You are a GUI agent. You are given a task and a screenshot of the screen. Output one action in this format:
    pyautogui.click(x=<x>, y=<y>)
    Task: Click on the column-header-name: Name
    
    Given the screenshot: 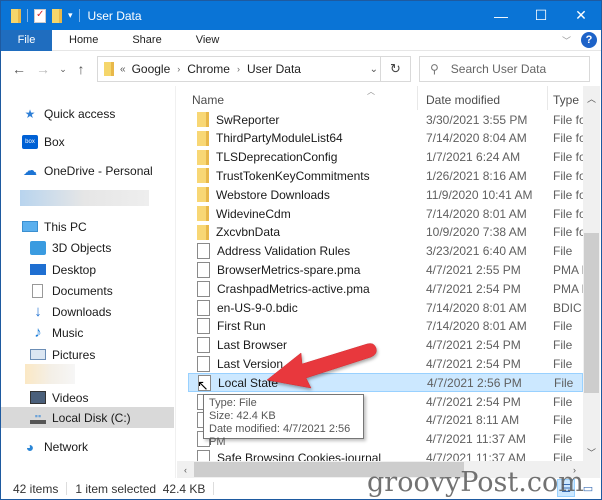 What is the action you would take?
    pyautogui.click(x=208, y=100)
    